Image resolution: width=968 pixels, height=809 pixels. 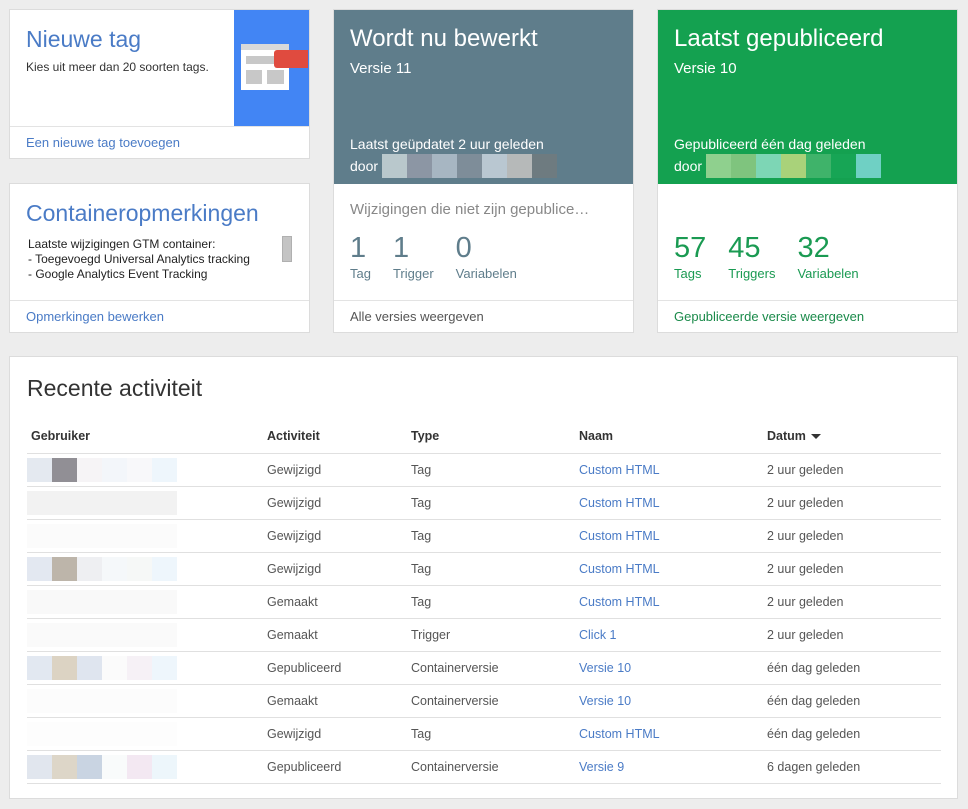 I want to click on redacted-user-name, so click(x=470, y=166).